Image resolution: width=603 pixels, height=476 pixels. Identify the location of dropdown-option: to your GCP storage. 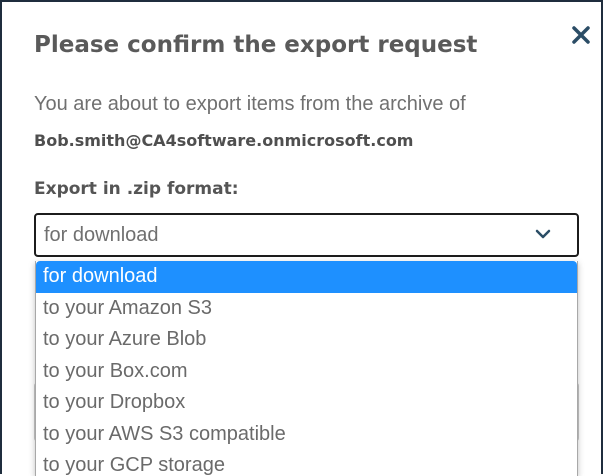
(306, 463).